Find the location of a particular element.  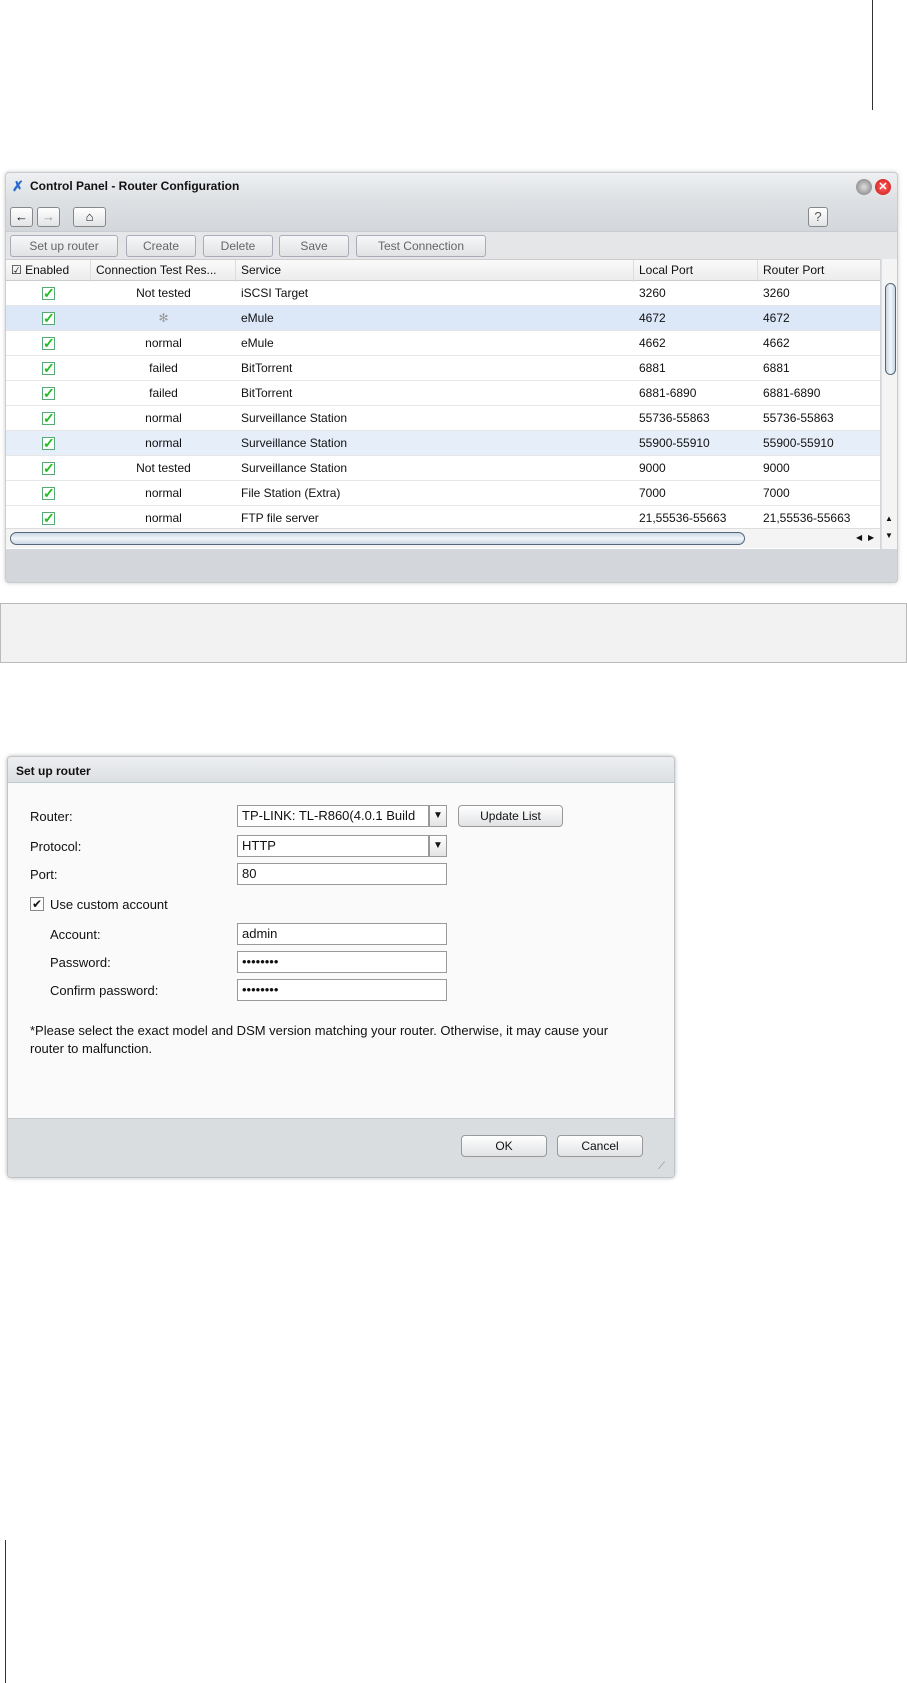

router-select: TP-LINK: TL-R860(4.0.1 Build is located at coordinates (333, 816).